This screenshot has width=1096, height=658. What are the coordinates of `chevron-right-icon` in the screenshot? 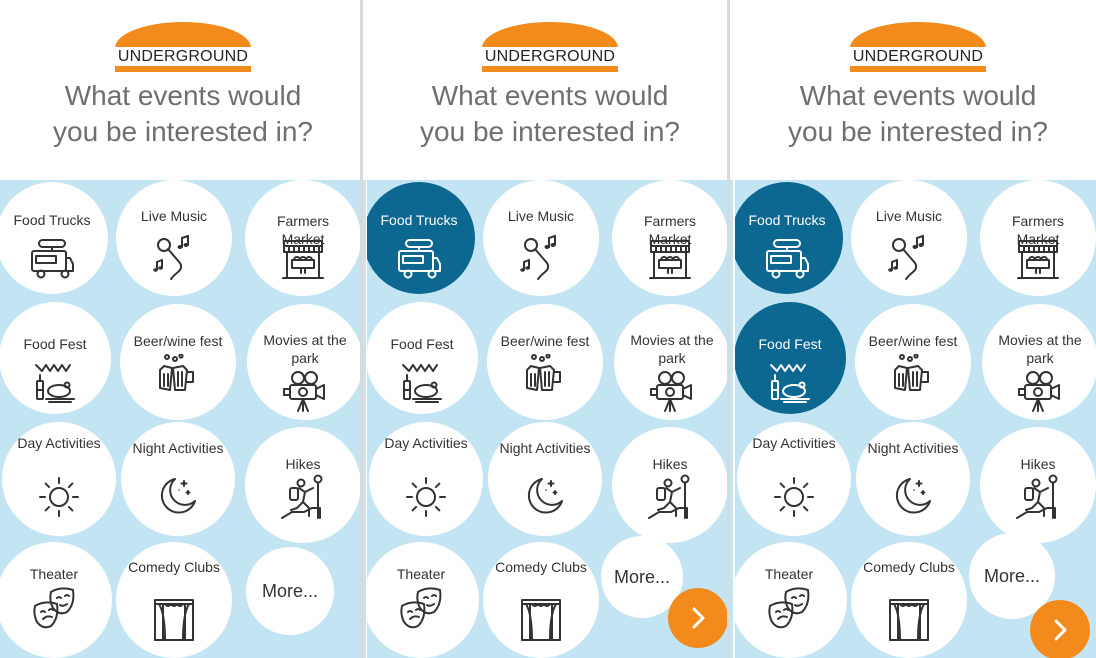 It's located at (1060, 630).